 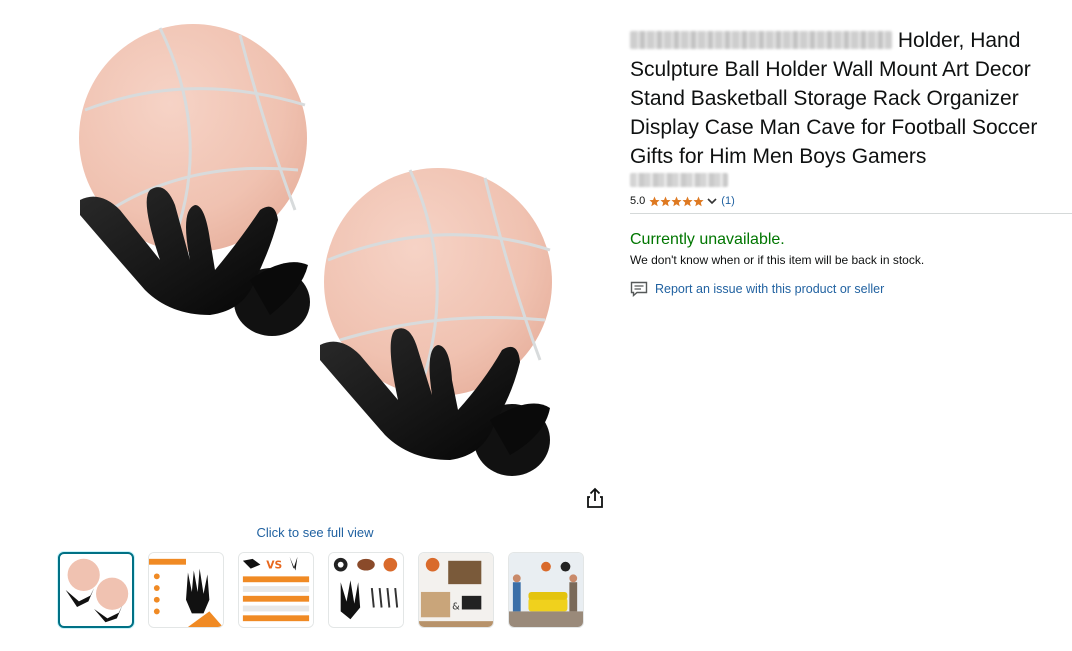 I want to click on full-view-link: Click to see full view, so click(x=315, y=532).